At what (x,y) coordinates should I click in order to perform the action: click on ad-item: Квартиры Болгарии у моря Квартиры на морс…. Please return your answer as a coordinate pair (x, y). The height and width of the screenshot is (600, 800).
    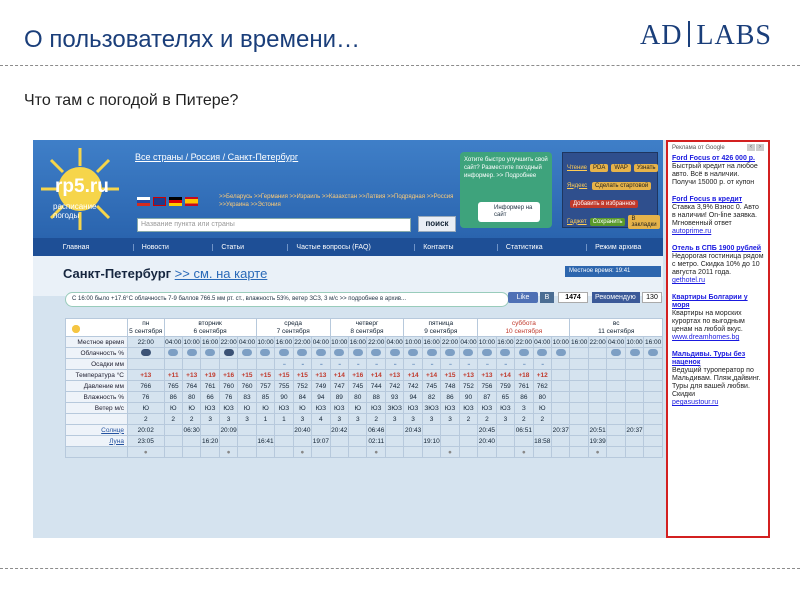
    Looking at the image, I should click on (718, 318).